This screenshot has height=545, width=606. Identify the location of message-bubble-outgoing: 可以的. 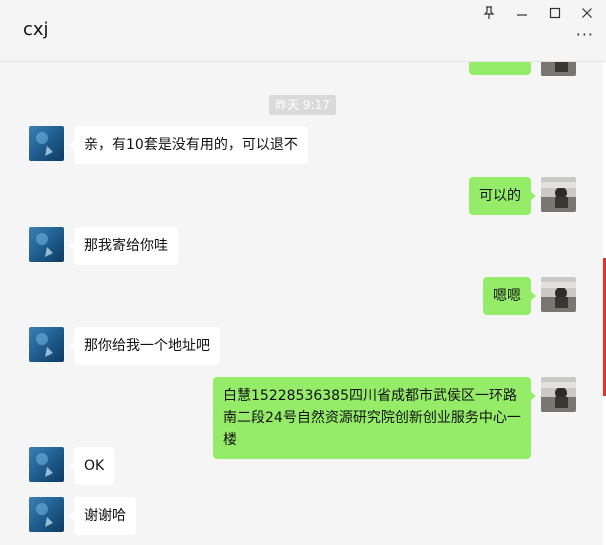
(502, 196).